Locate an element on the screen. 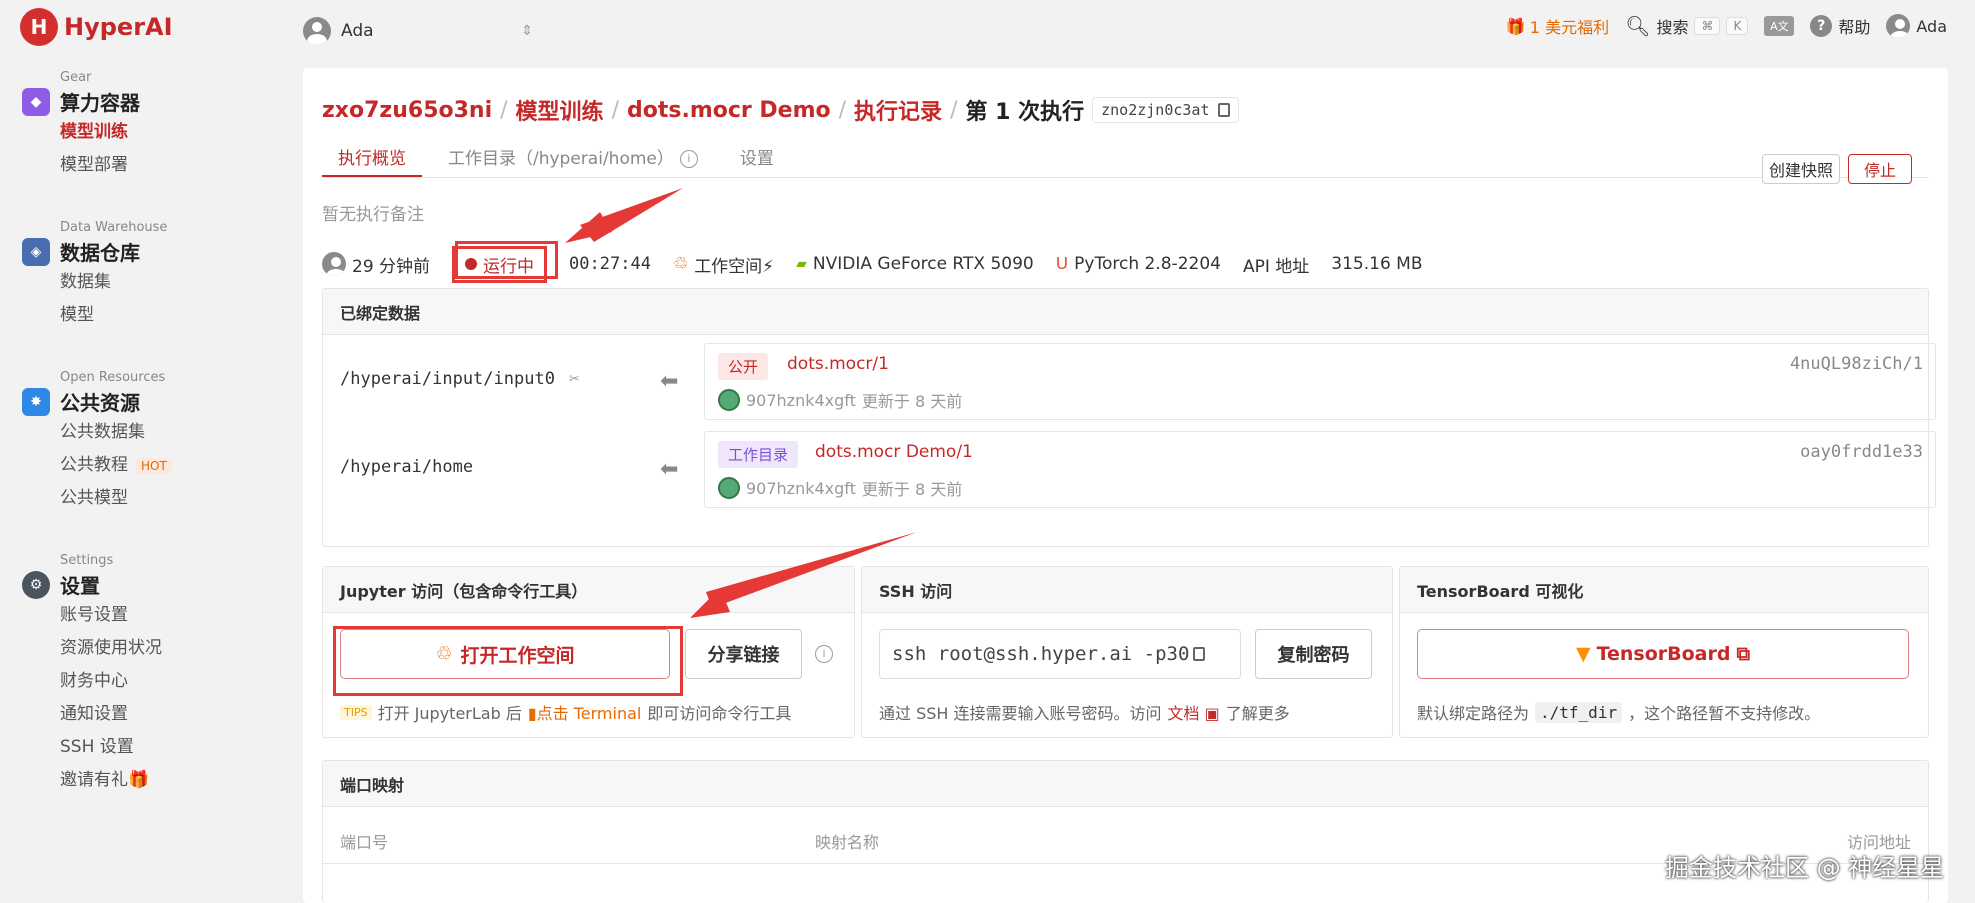 This screenshot has width=1975, height=903. jupyter-icon: ♲ is located at coordinates (680, 264).